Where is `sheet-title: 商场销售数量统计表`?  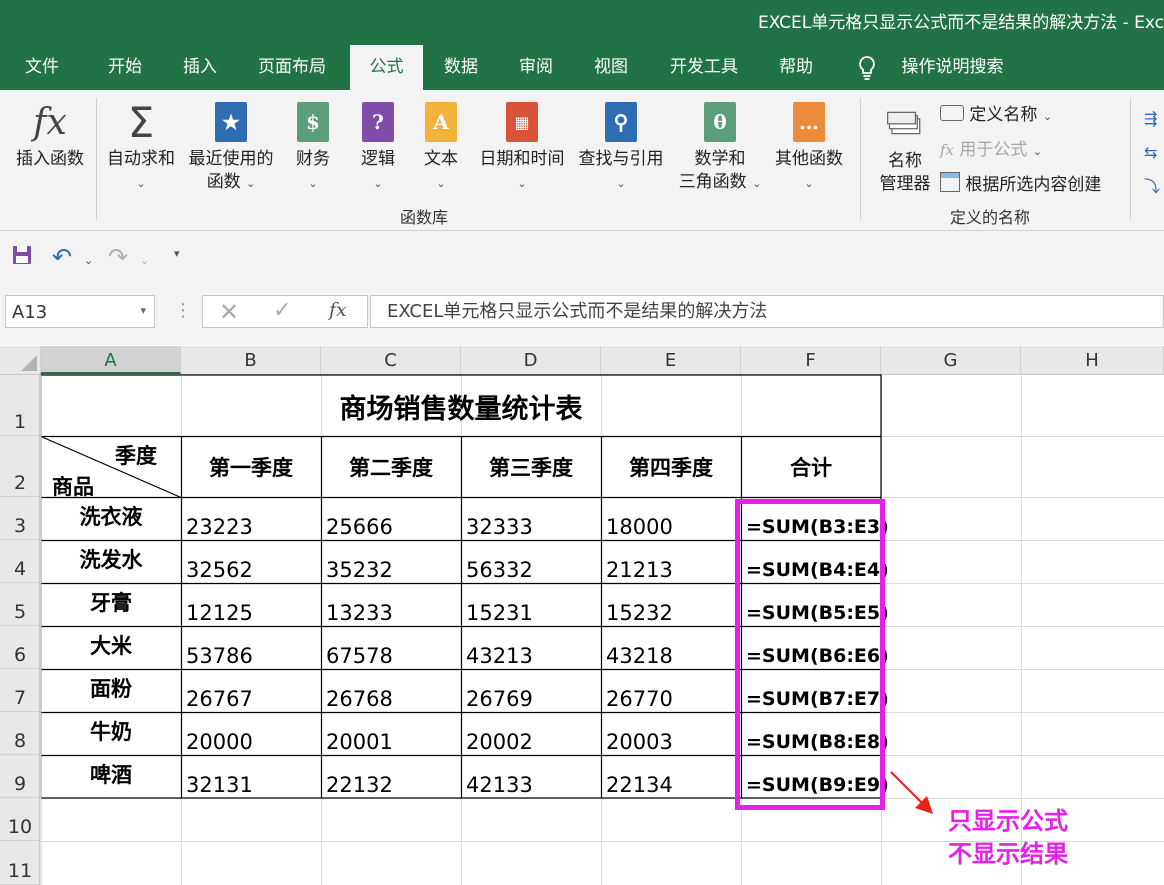 sheet-title: 商场销售数量统计表 is located at coordinates (461, 406).